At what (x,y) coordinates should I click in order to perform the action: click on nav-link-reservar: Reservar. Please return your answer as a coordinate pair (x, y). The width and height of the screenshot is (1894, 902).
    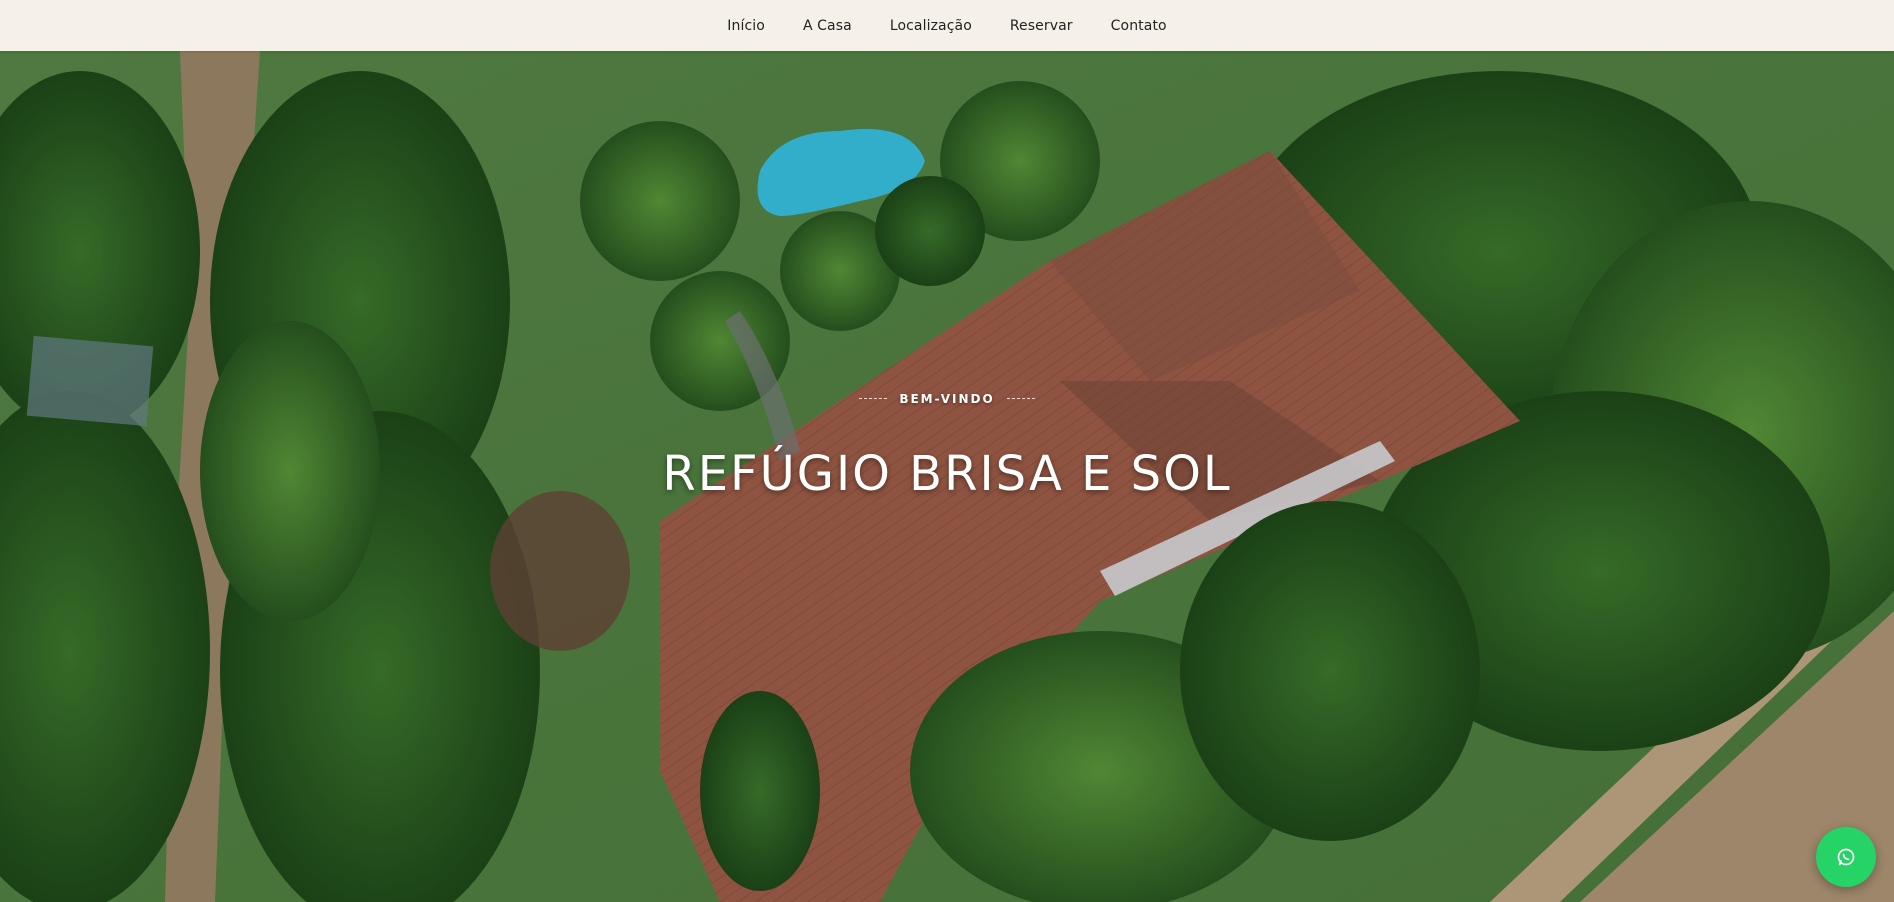
    Looking at the image, I should click on (1041, 26).